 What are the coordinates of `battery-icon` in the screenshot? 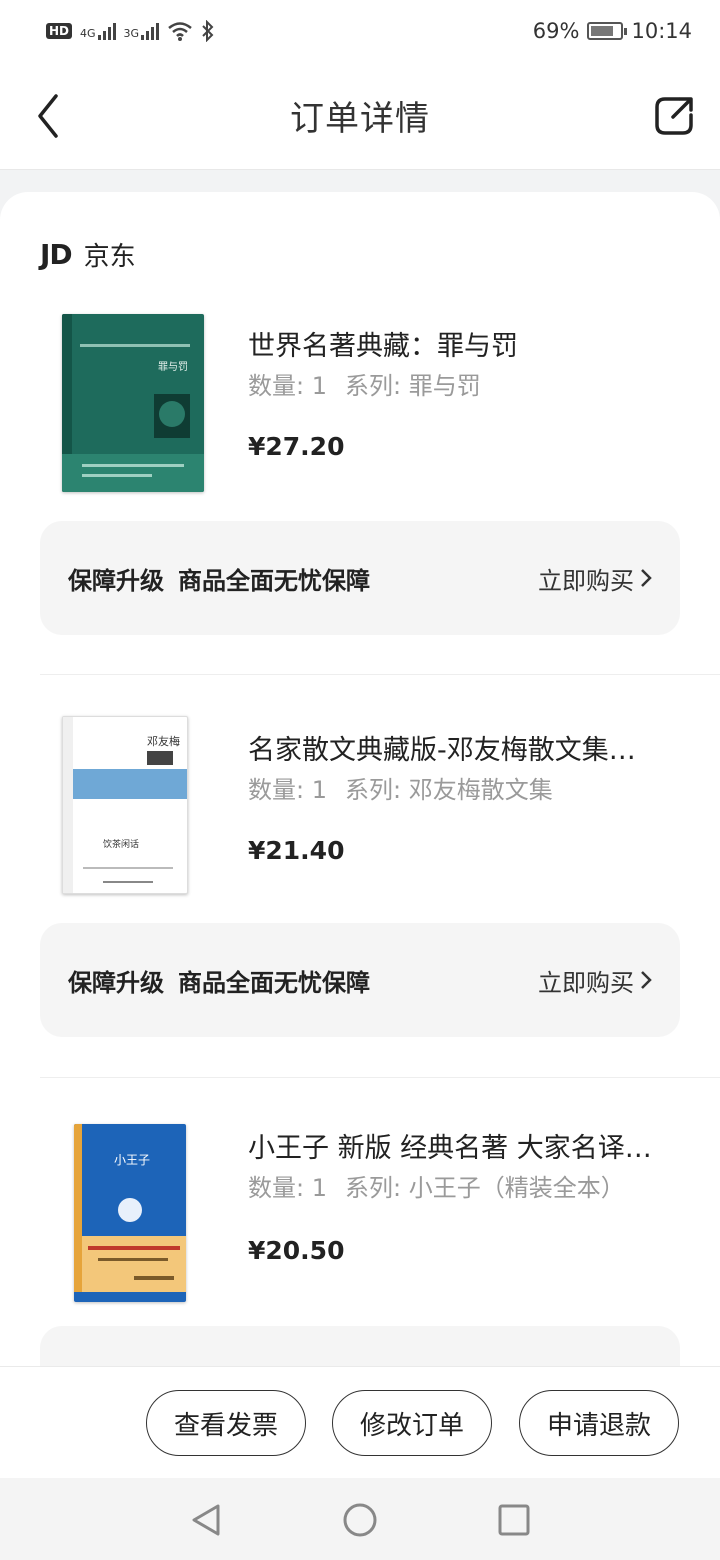 It's located at (607, 31).